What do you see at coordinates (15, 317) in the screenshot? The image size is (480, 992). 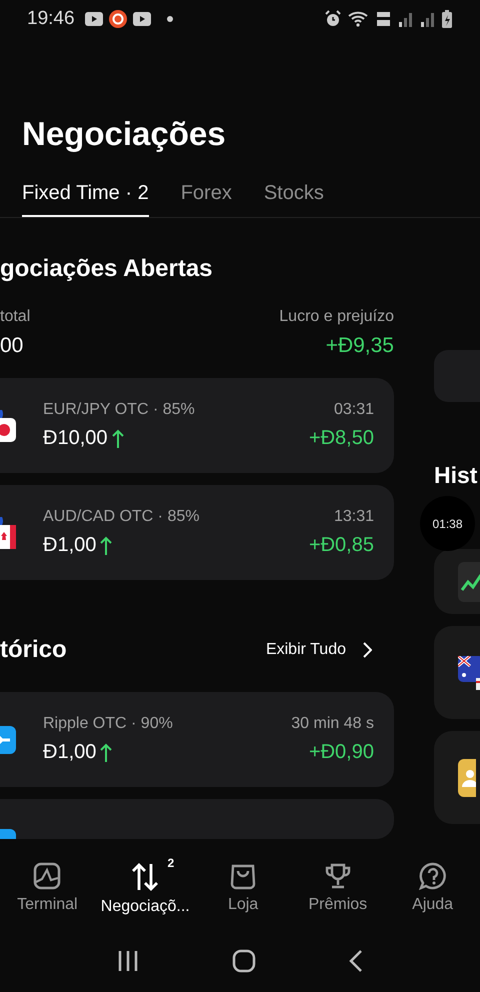 I see `total-label: total` at bounding box center [15, 317].